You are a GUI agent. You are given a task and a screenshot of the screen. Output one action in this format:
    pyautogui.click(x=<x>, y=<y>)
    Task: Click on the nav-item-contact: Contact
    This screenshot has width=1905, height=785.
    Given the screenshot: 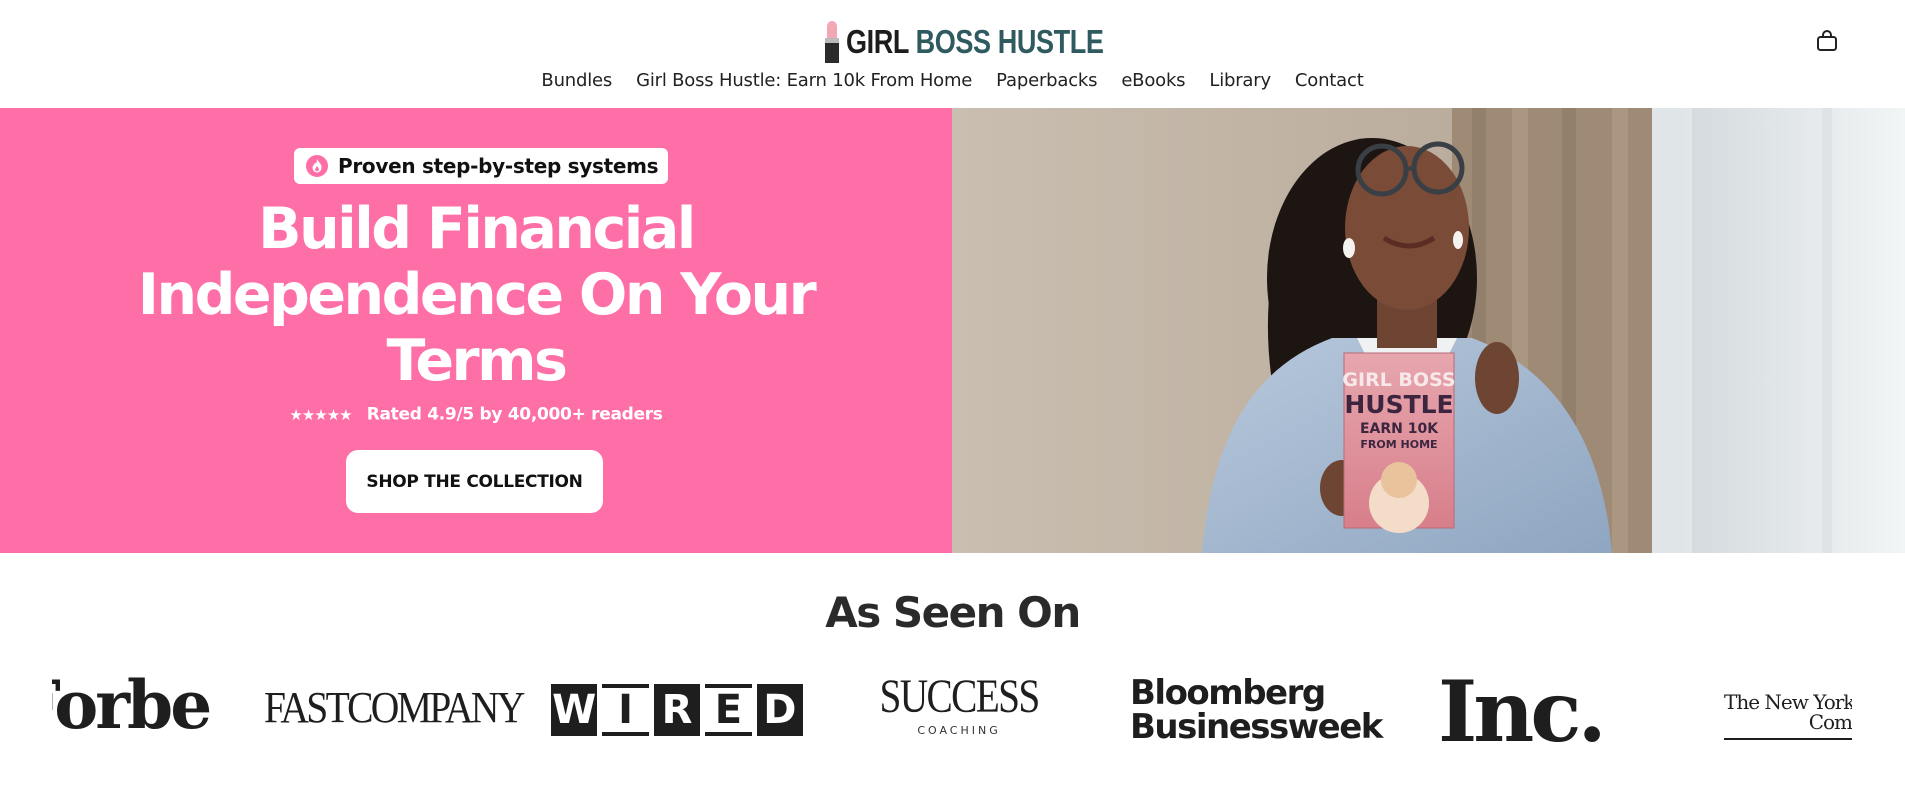 What is the action you would take?
    pyautogui.click(x=1329, y=80)
    